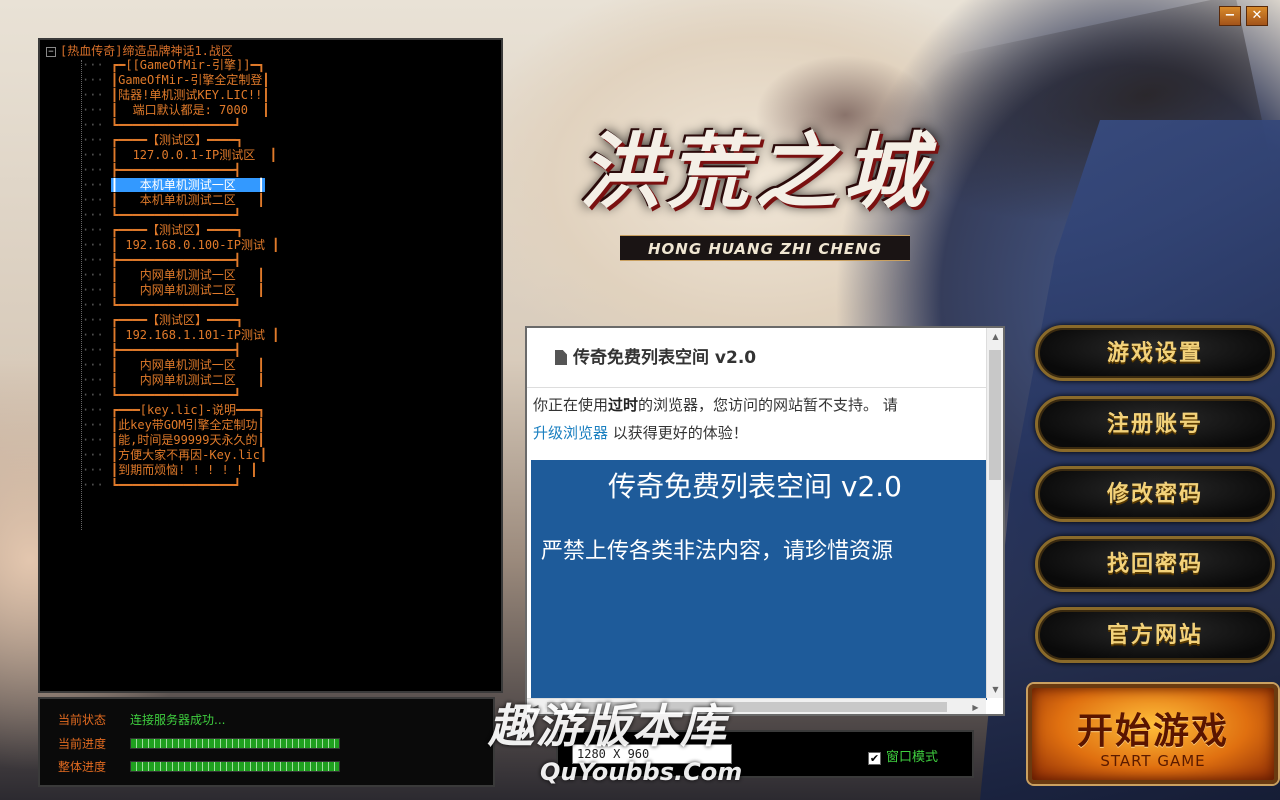 This screenshot has width=1280, height=800. I want to click on server-tree-item: ··· ┃ 127.0.0.1-IP测试区 ┃, so click(179, 155).